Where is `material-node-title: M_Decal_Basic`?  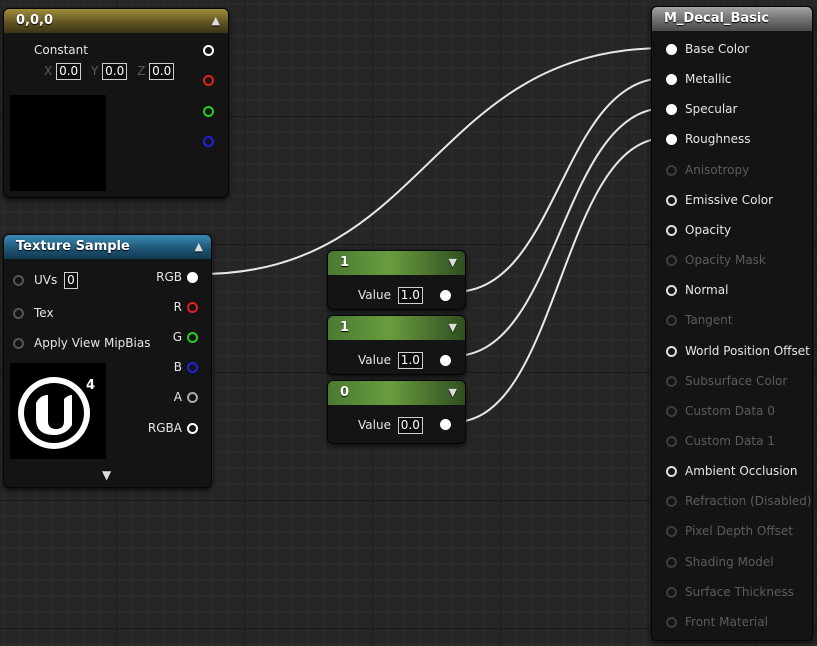 material-node-title: M_Decal_Basic is located at coordinates (717, 18).